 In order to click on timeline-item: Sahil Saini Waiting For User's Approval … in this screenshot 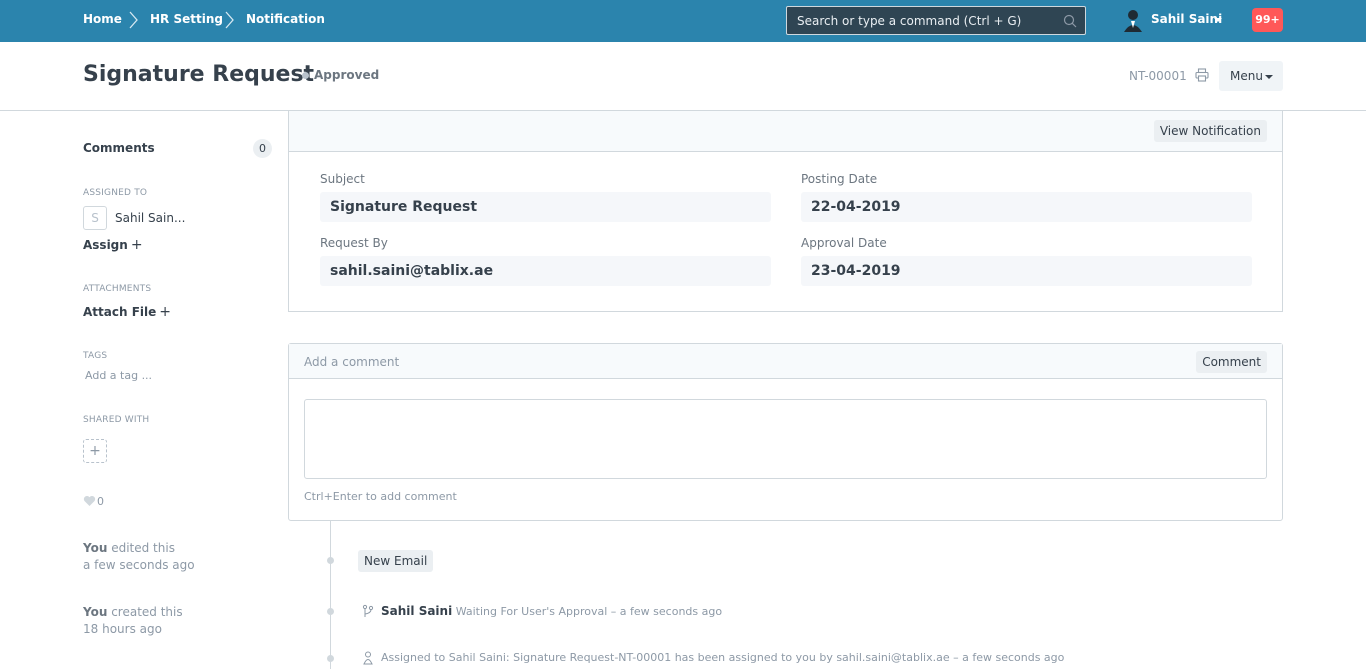, I will do `click(551, 611)`.